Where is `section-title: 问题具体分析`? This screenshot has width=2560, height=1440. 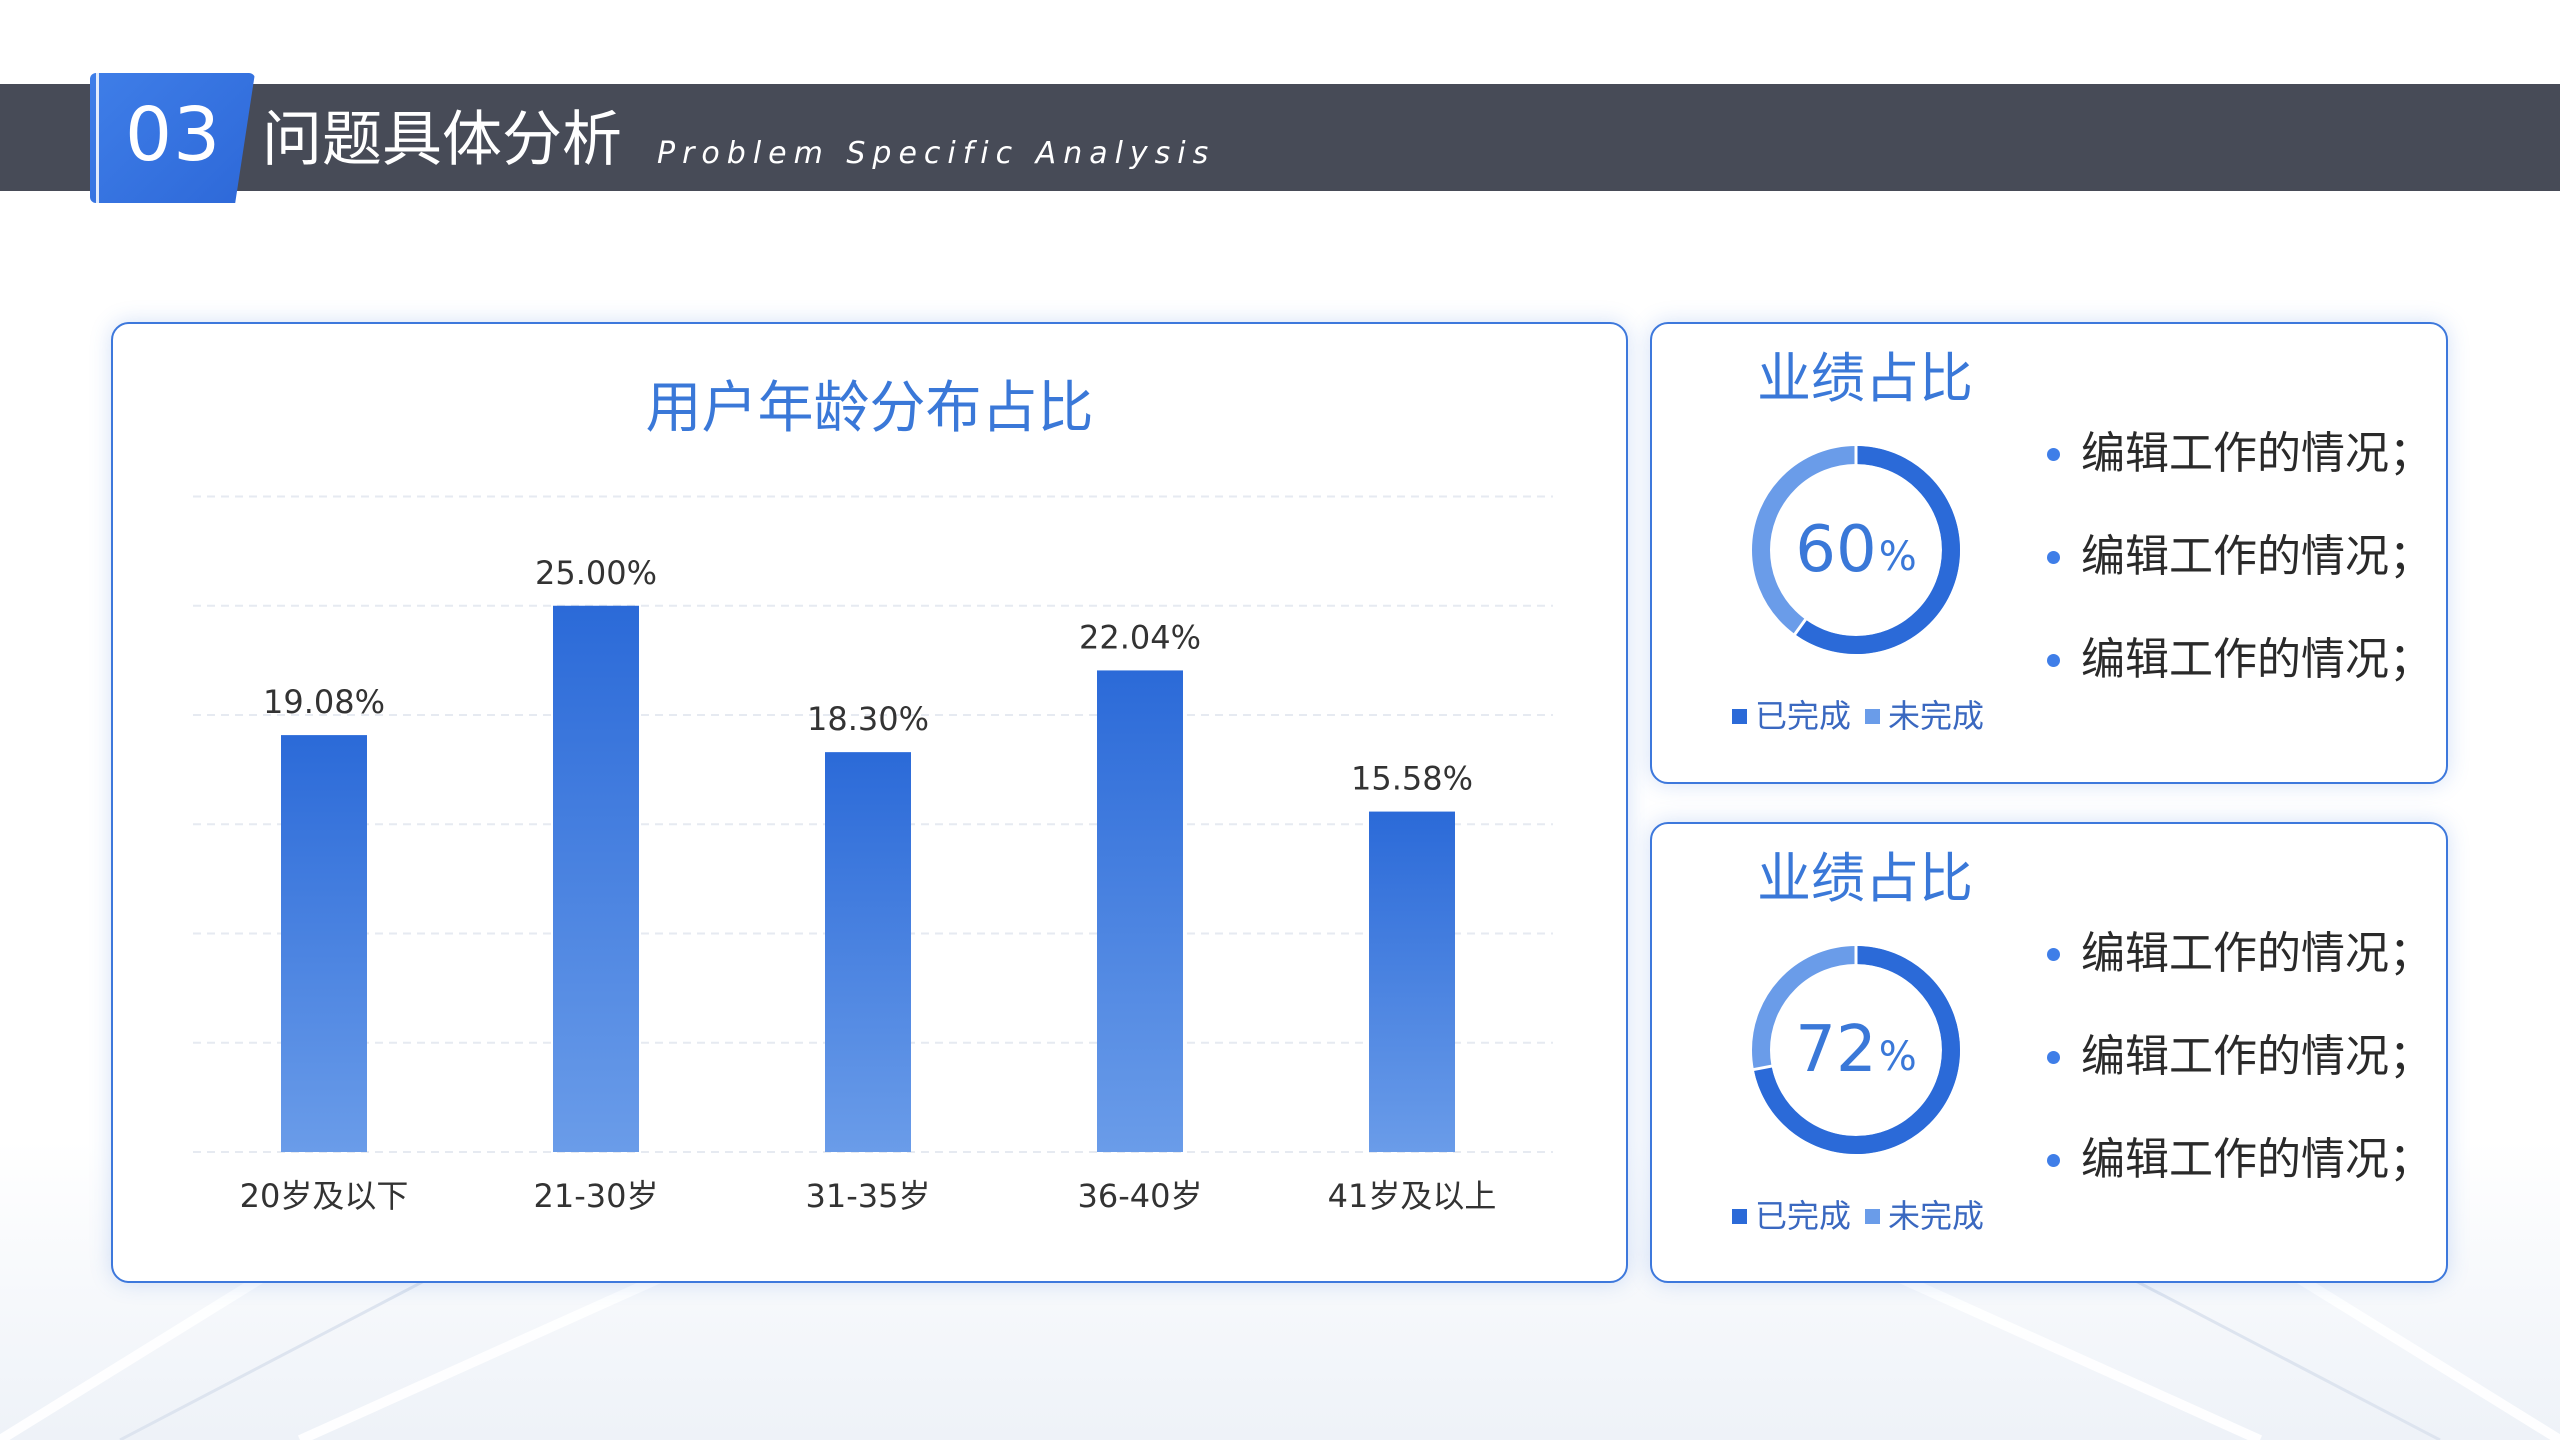 section-title: 问题具体分析 is located at coordinates (442, 140).